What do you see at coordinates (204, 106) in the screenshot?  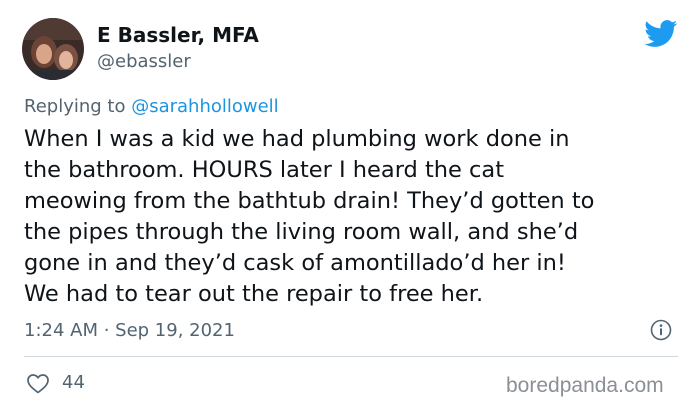 I see `reply-to-handle-link: @sarahhollowell` at bounding box center [204, 106].